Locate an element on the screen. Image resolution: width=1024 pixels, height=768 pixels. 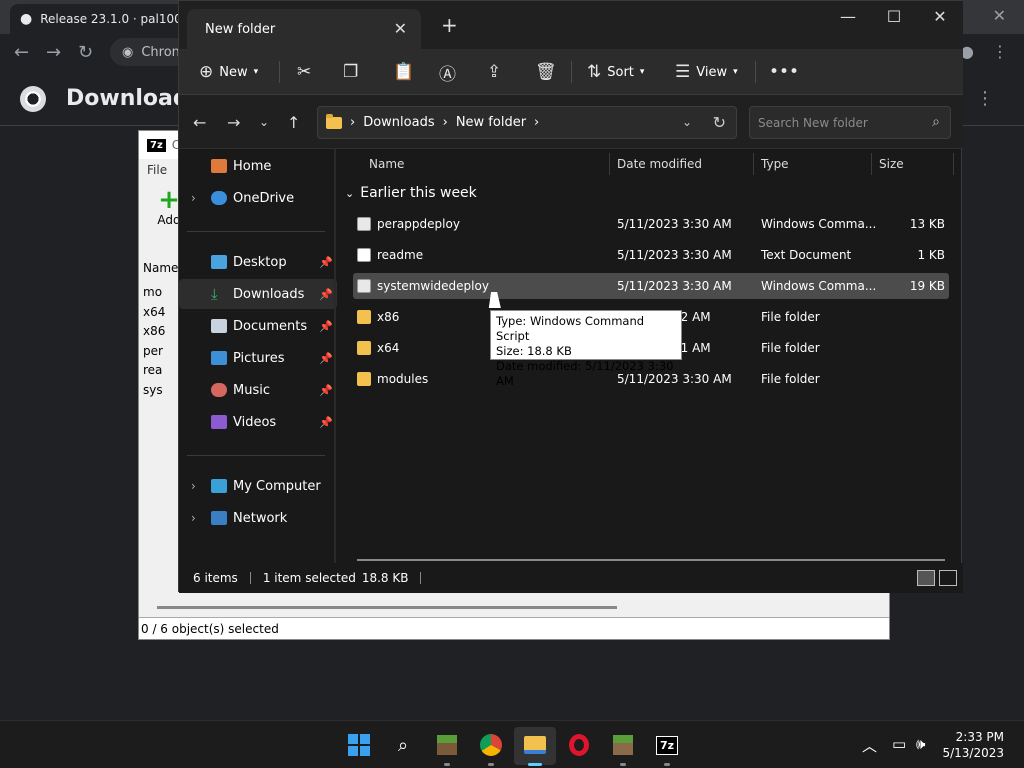
column-header-name: Name is located at coordinates (386, 164).